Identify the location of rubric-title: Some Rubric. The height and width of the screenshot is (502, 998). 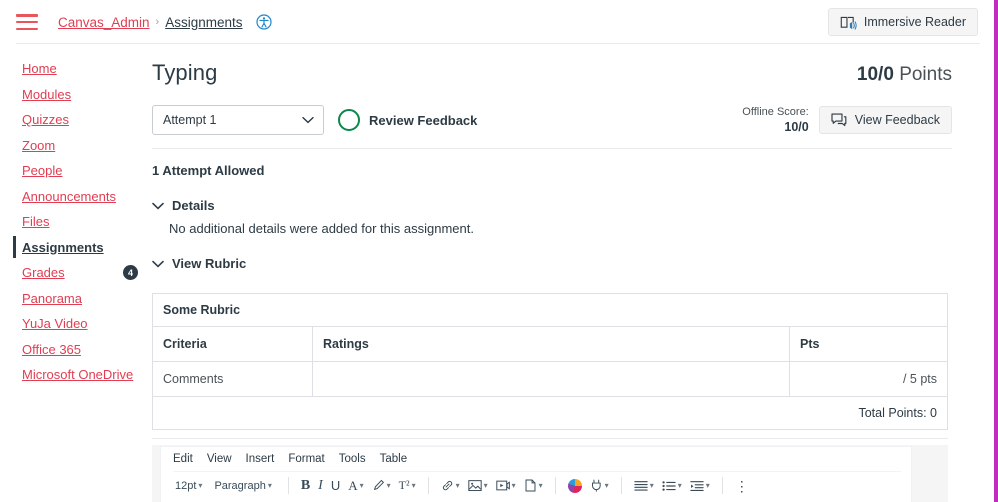
(550, 310).